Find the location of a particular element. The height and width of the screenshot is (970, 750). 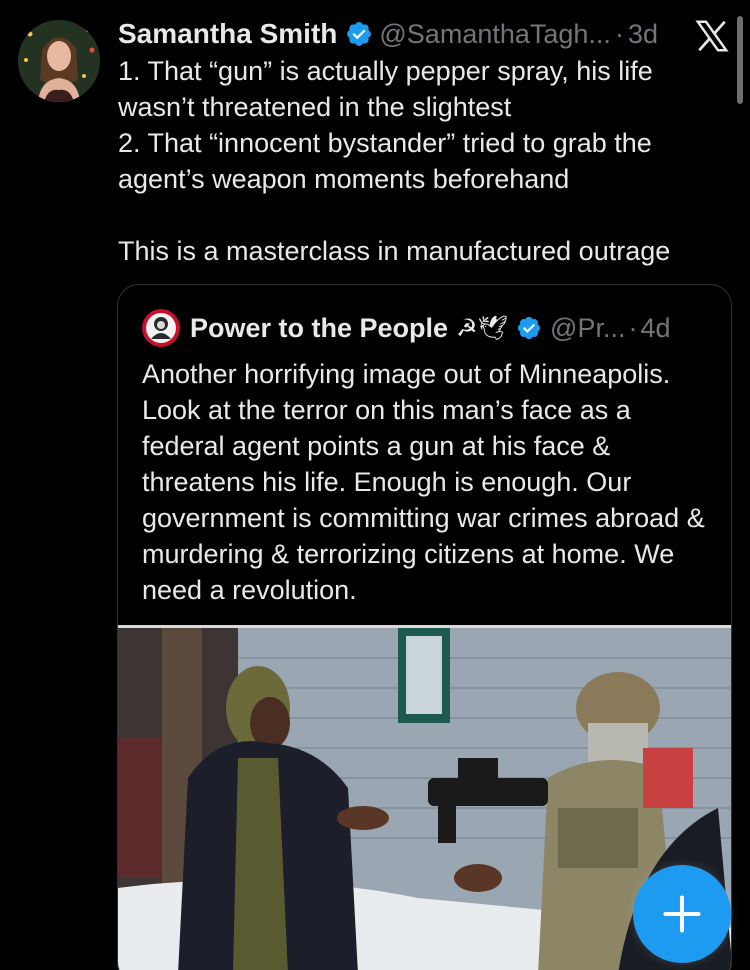

tweet-header: Samantha Smith @SamanthaTagh... · 3d is located at coordinates (388, 34).